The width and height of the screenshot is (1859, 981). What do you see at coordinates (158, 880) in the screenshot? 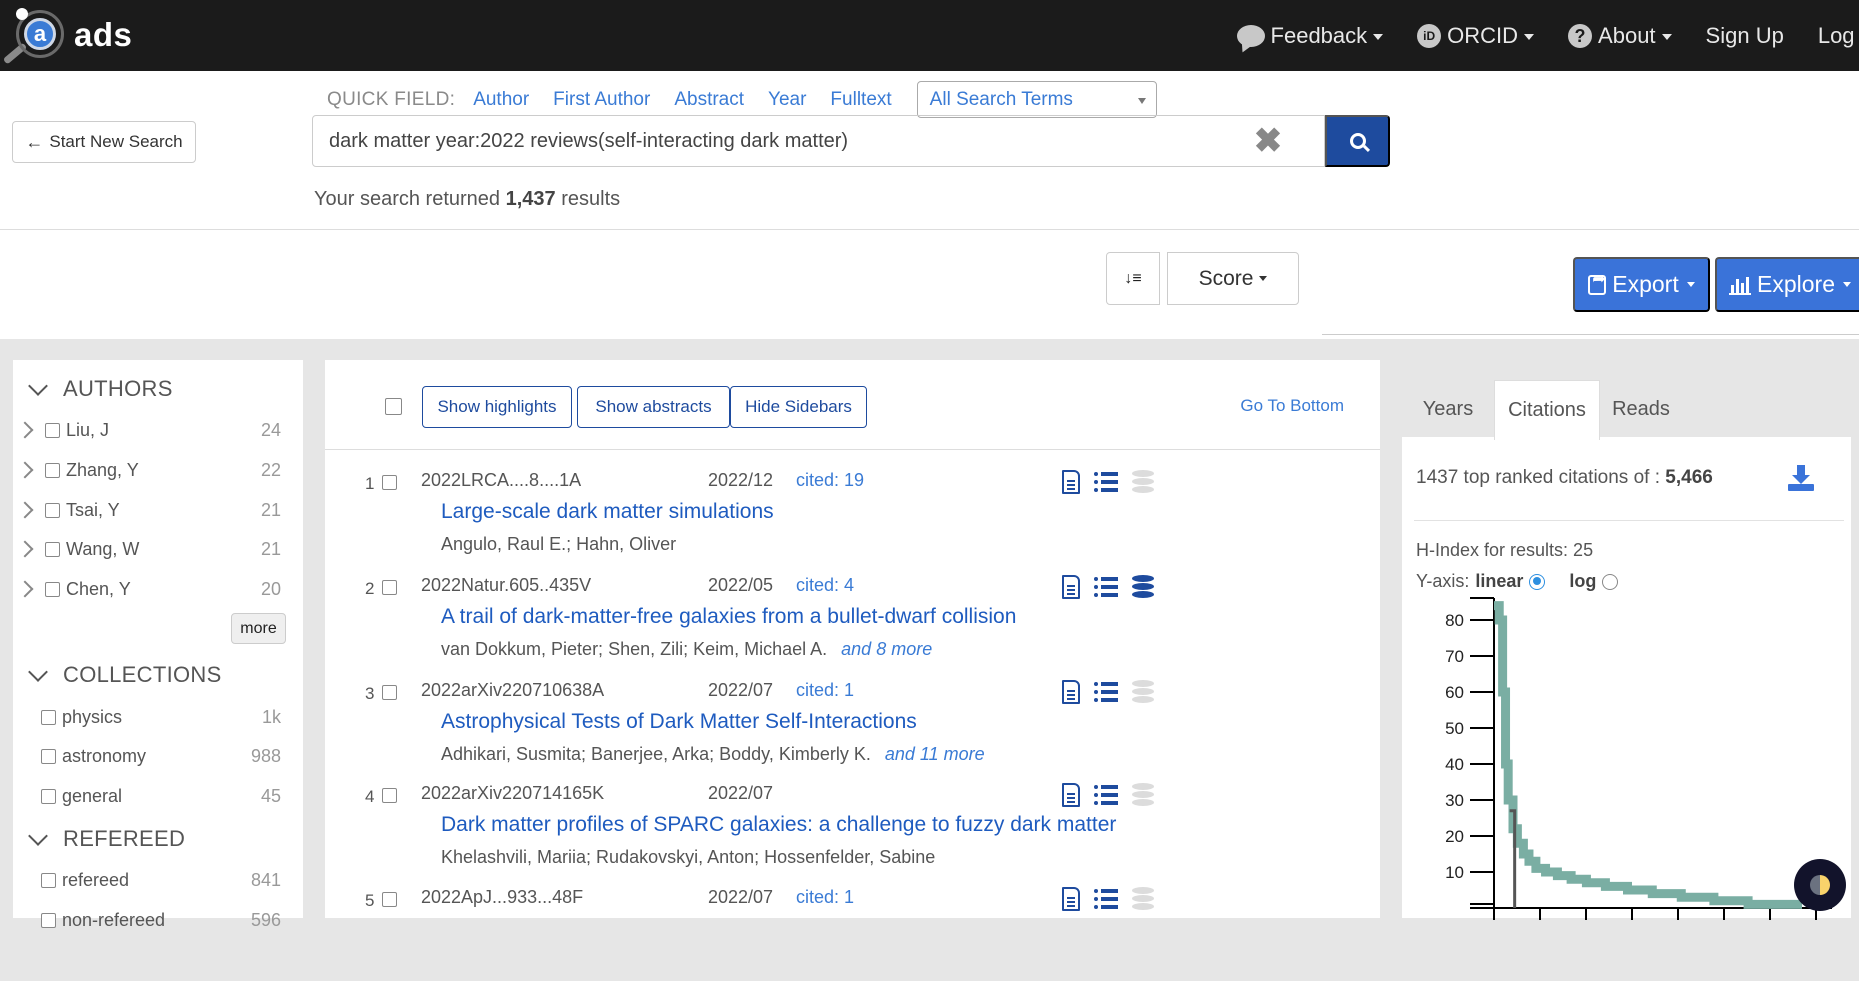
I see `facet-item: refereed 841` at bounding box center [158, 880].